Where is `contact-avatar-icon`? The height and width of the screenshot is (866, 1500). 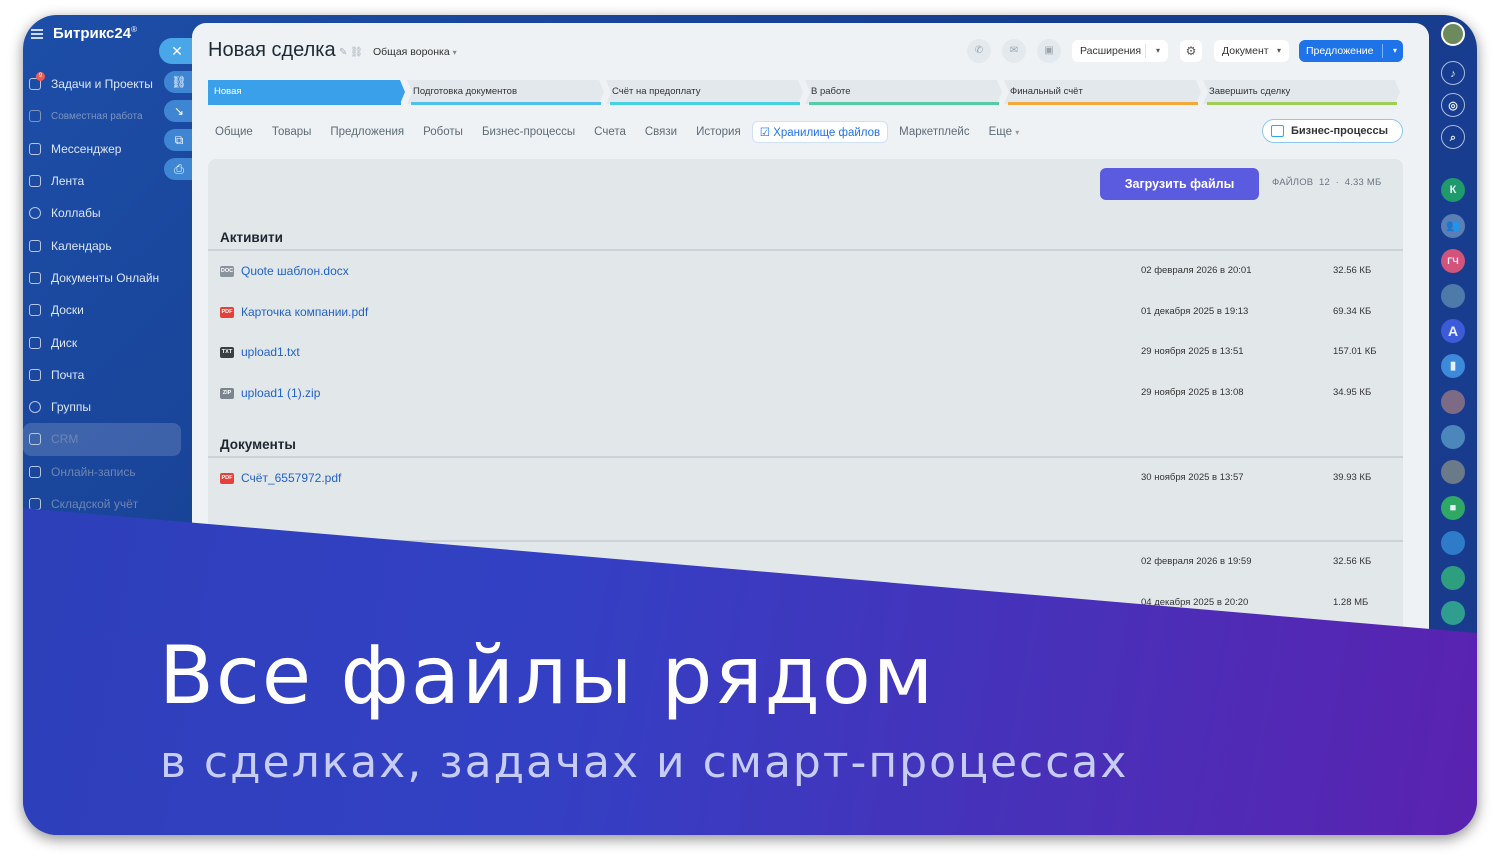 contact-avatar-icon is located at coordinates (1453, 402).